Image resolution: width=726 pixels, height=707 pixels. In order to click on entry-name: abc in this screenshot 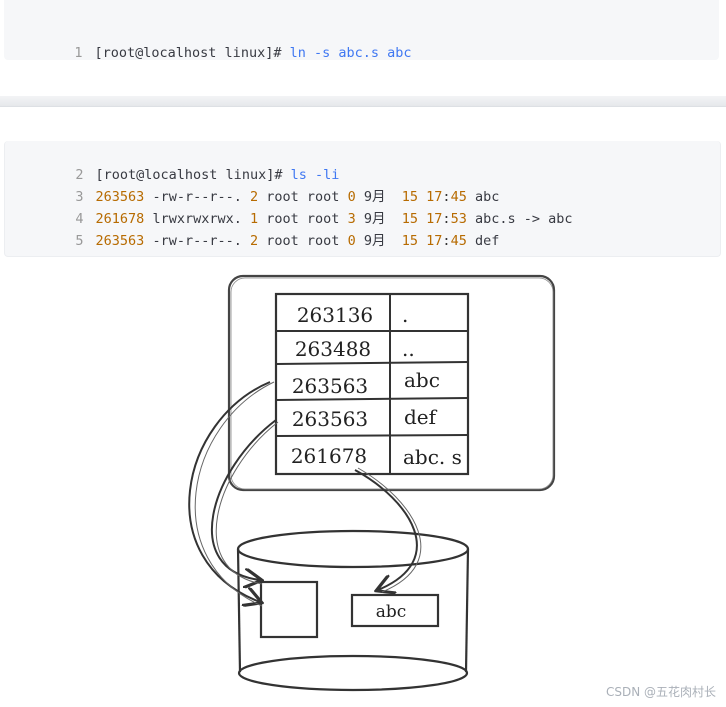, I will do `click(422, 380)`.